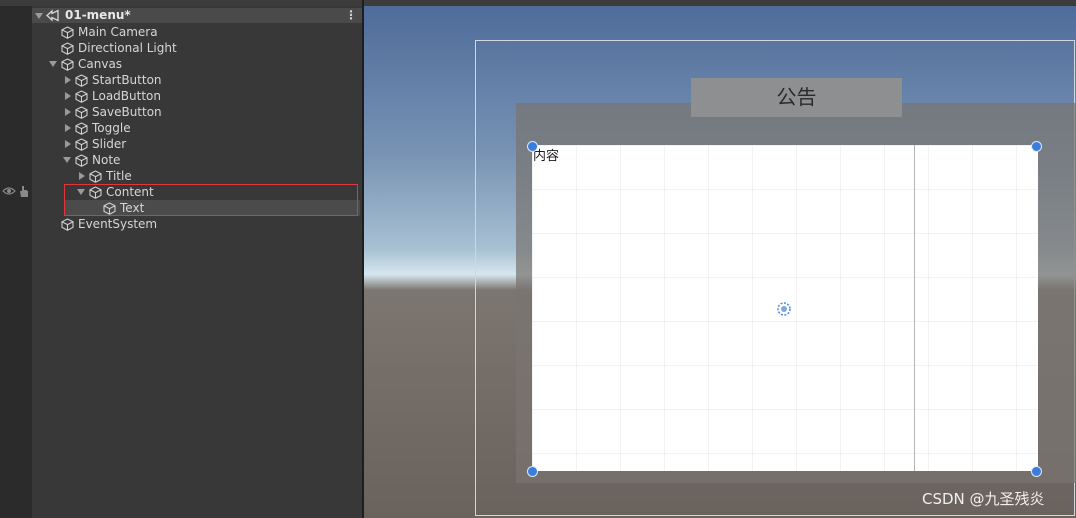 This screenshot has width=1076, height=518. What do you see at coordinates (106, 160) in the screenshot?
I see `hierarchy-item-label: Note` at bounding box center [106, 160].